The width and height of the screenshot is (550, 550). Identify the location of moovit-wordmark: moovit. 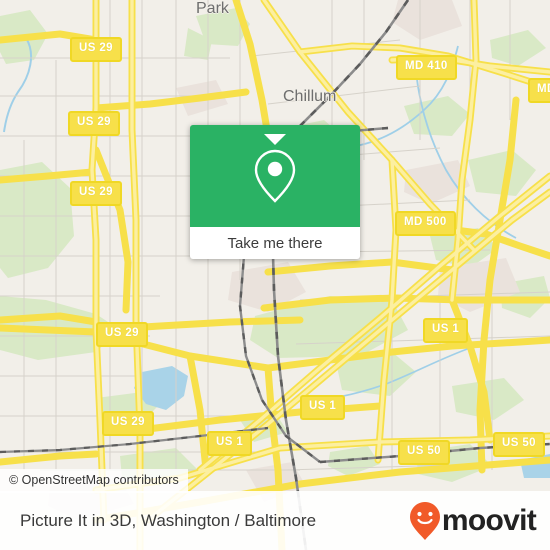
(489, 520).